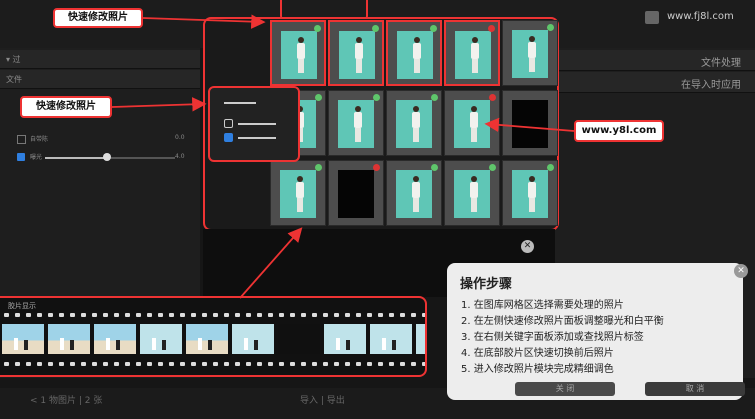 The image size is (755, 419). What do you see at coordinates (537, 353) in the screenshot?
I see `step-4: 4. 在底部胶片区快速切换前后照片` at bounding box center [537, 353].